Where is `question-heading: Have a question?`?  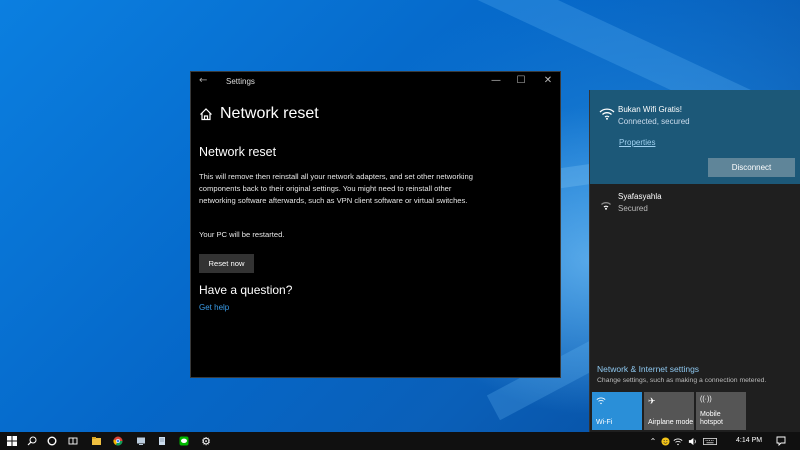 question-heading: Have a question? is located at coordinates (246, 290).